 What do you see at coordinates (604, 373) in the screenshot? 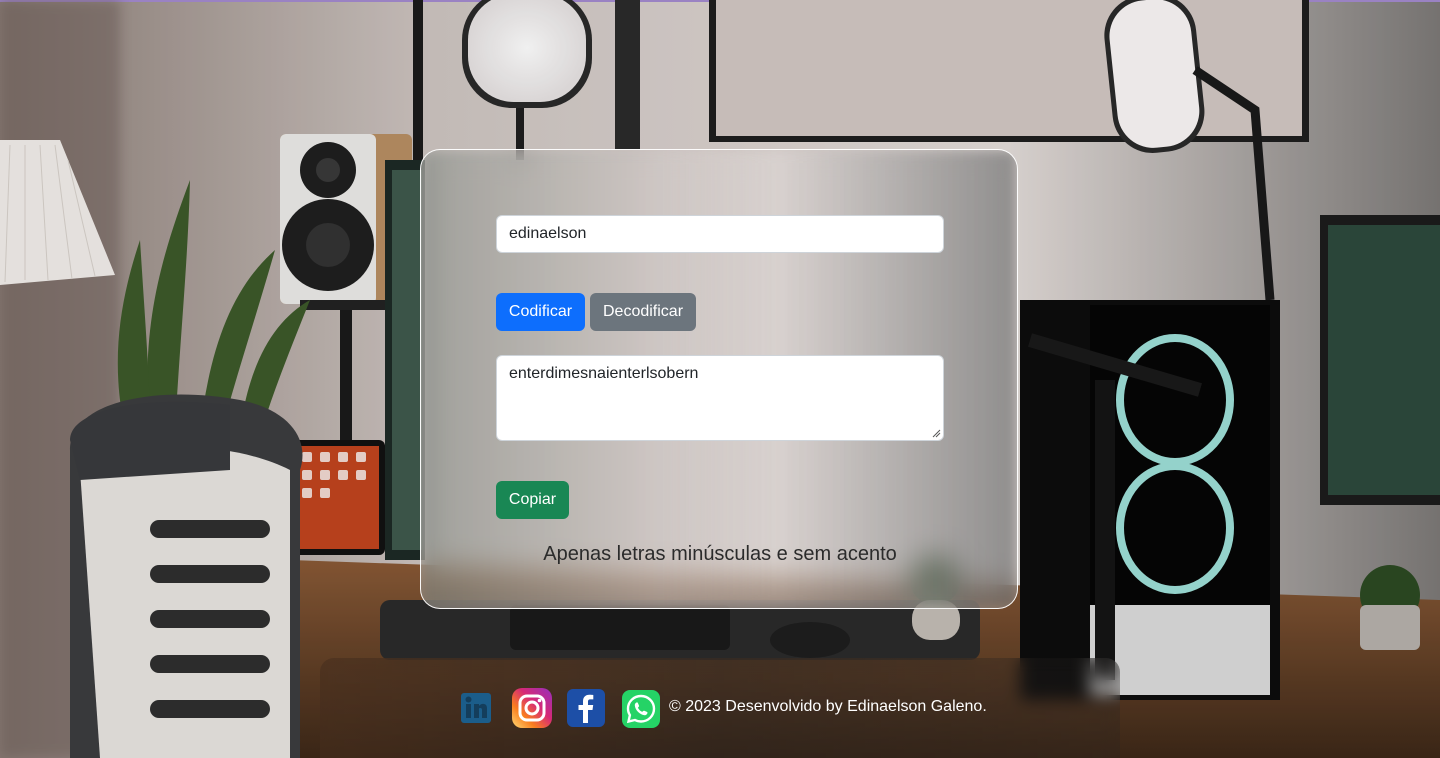
I see `output-text: enterdimesnaienterlsobern` at bounding box center [604, 373].